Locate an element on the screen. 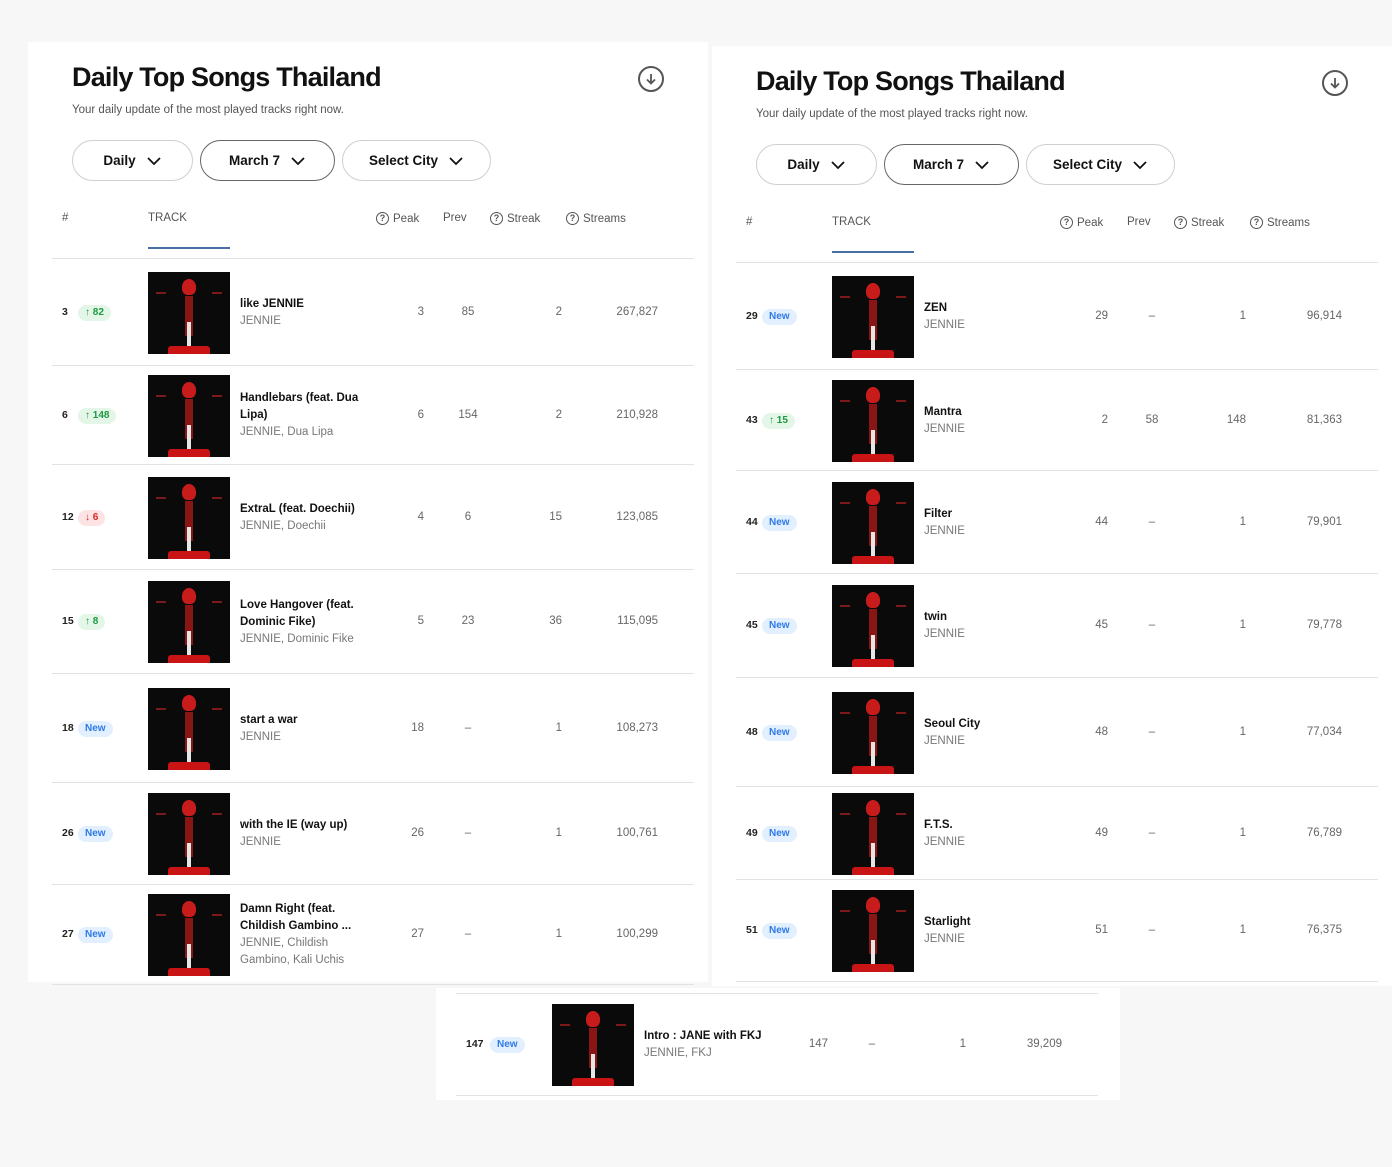 Image resolution: width=1392 pixels, height=1167 pixels. track-artist: JENNIE, Childish Gambino, Kali Uchis is located at coordinates (305, 952).